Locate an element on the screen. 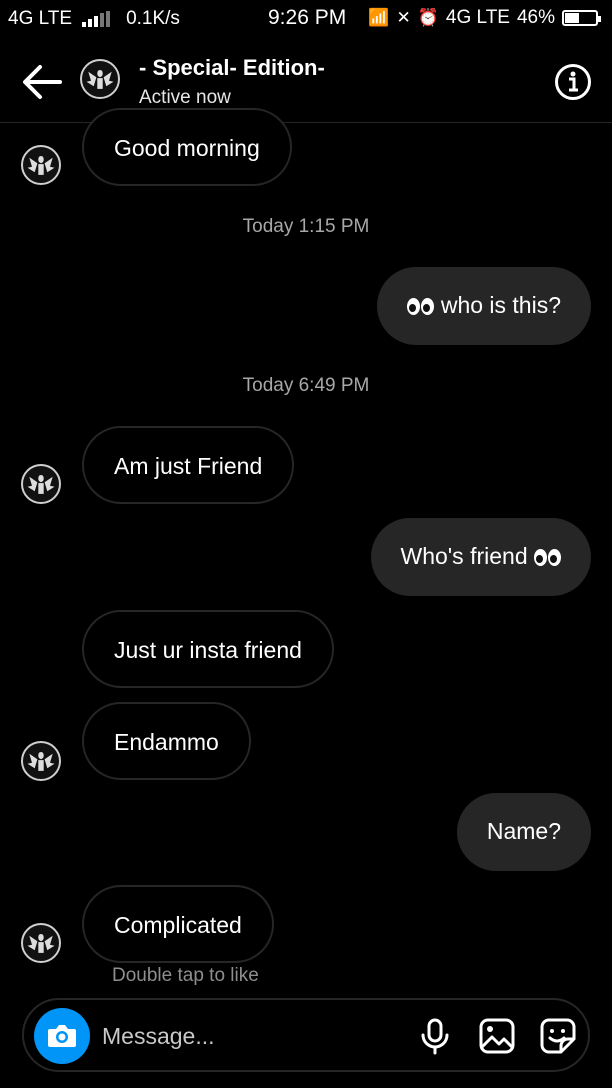 Image resolution: width=612 pixels, height=1088 pixels. message-timestamp: Today 6:49 PM is located at coordinates (306, 385).